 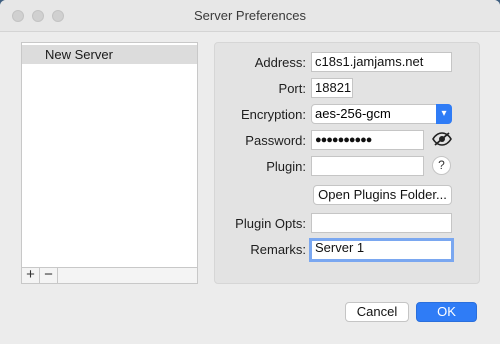 I want to click on window-title: Server Preferences, so click(x=250, y=15).